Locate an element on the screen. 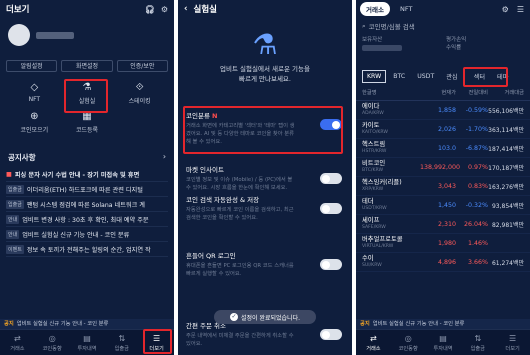 The height and width of the screenshot is (355, 530). notice-text: 정보 속 토끼가 전해주는 힐링의 순간, 업지연 작 is located at coordinates (88, 250).